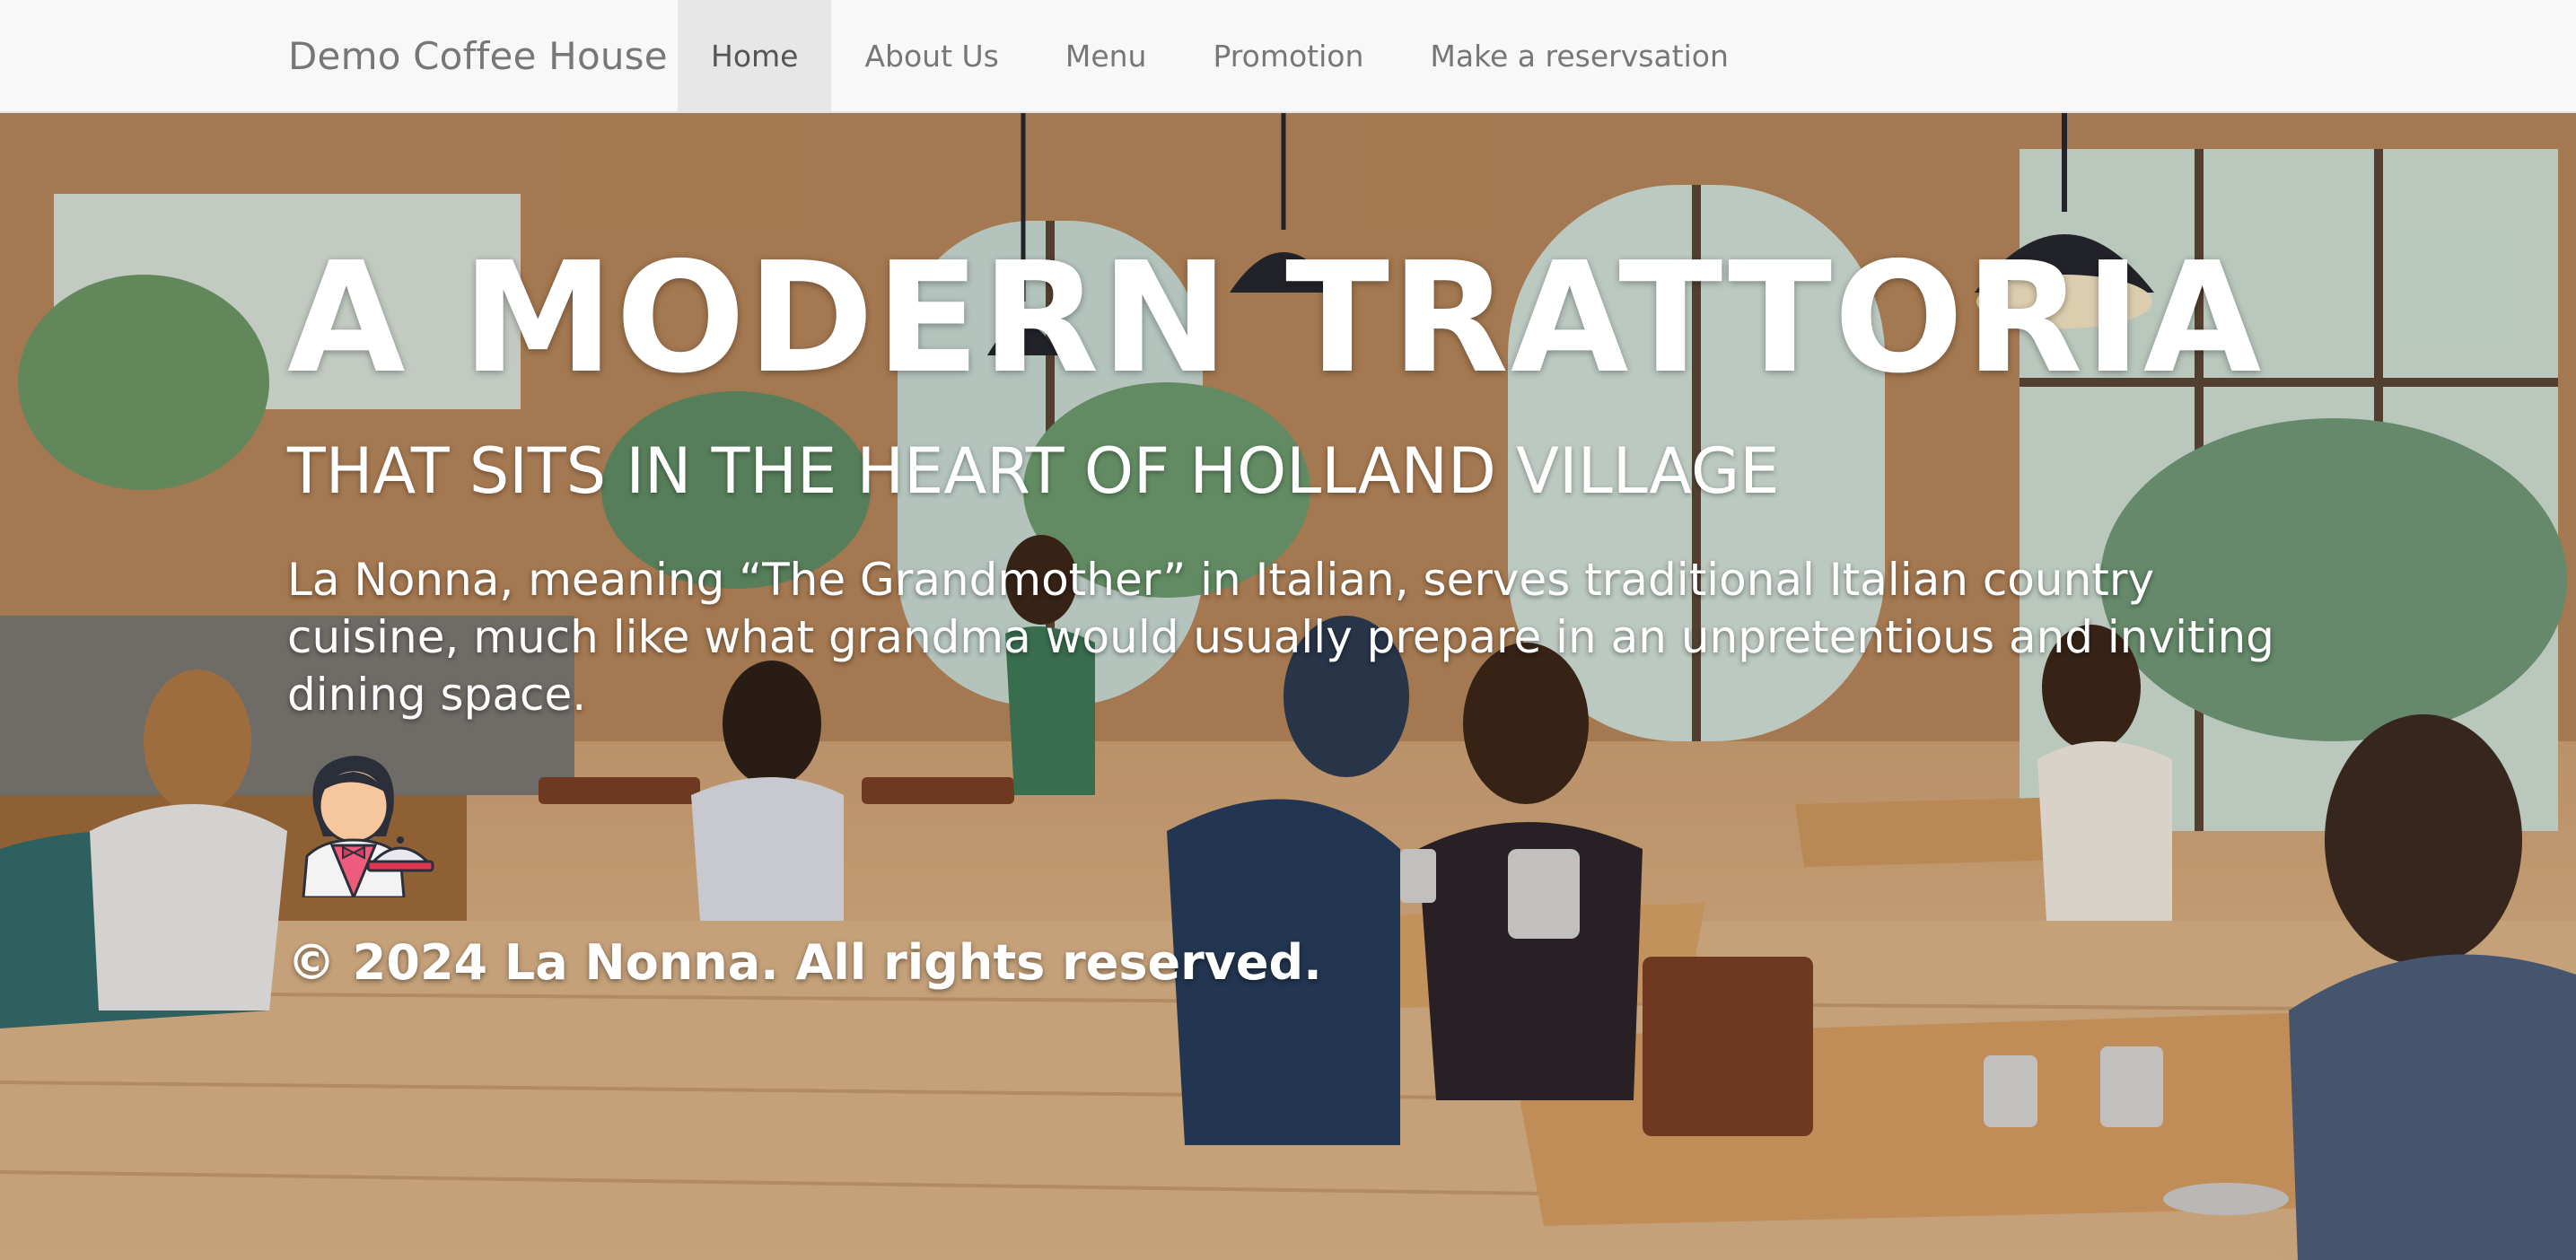  I want to click on waiter-icon, so click(368, 827).